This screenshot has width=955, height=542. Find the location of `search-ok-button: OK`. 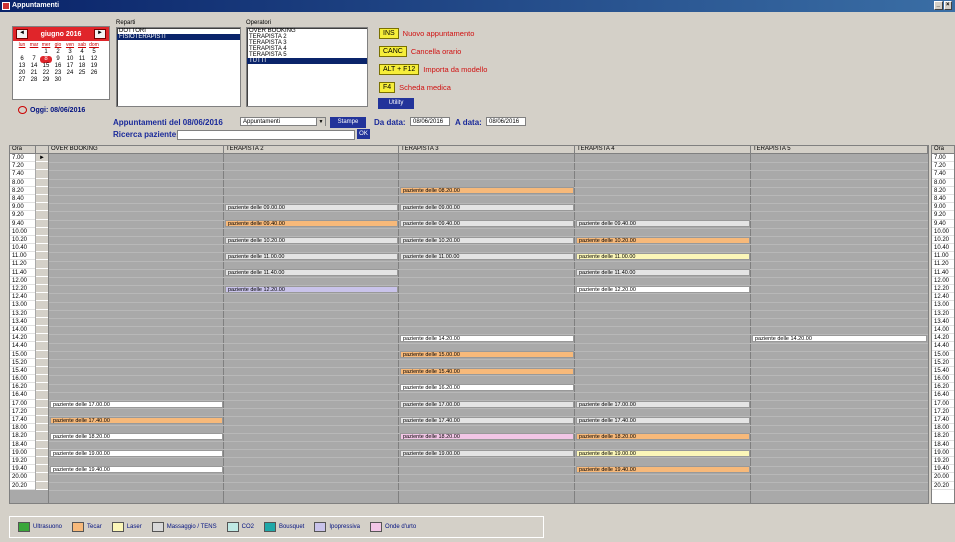

search-ok-button: OK is located at coordinates (363, 134).